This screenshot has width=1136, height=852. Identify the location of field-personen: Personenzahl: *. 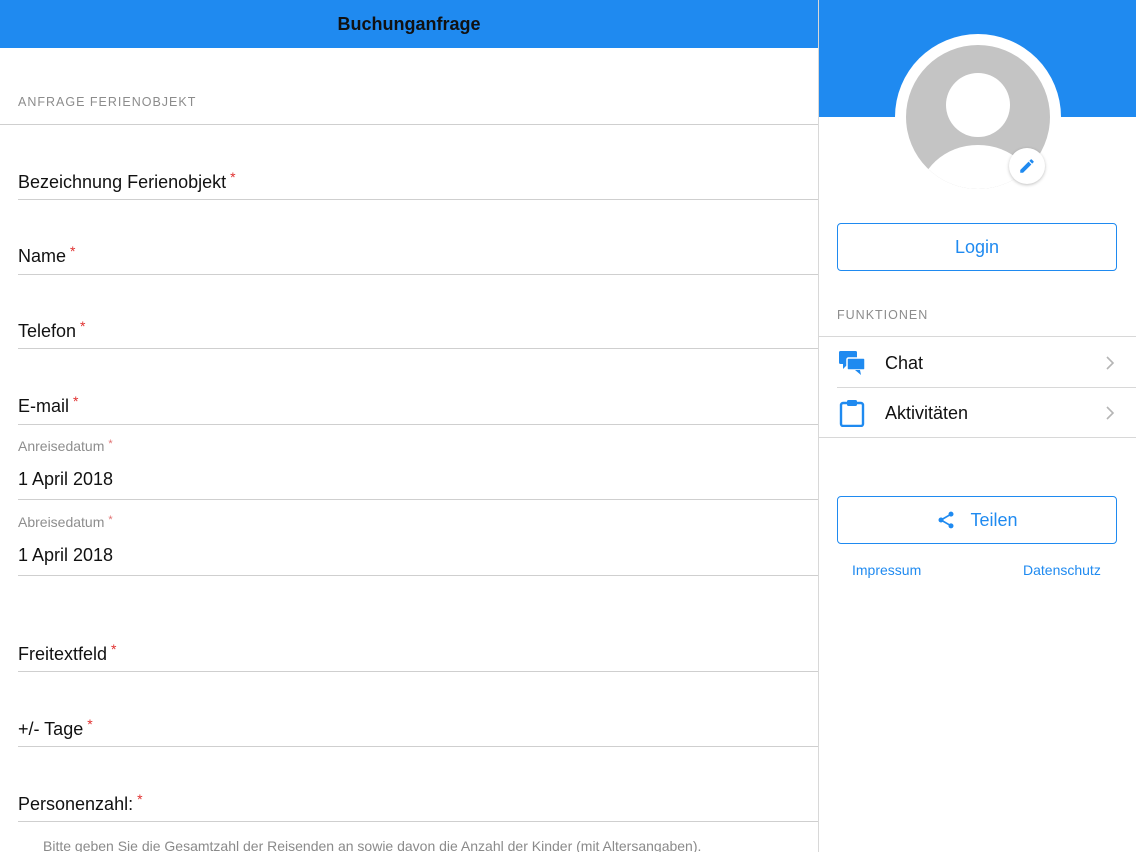
(80, 803).